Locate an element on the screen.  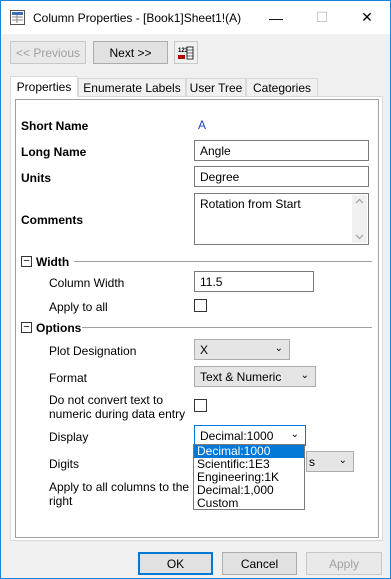
maximize-button: ☐ is located at coordinates (322, 17).